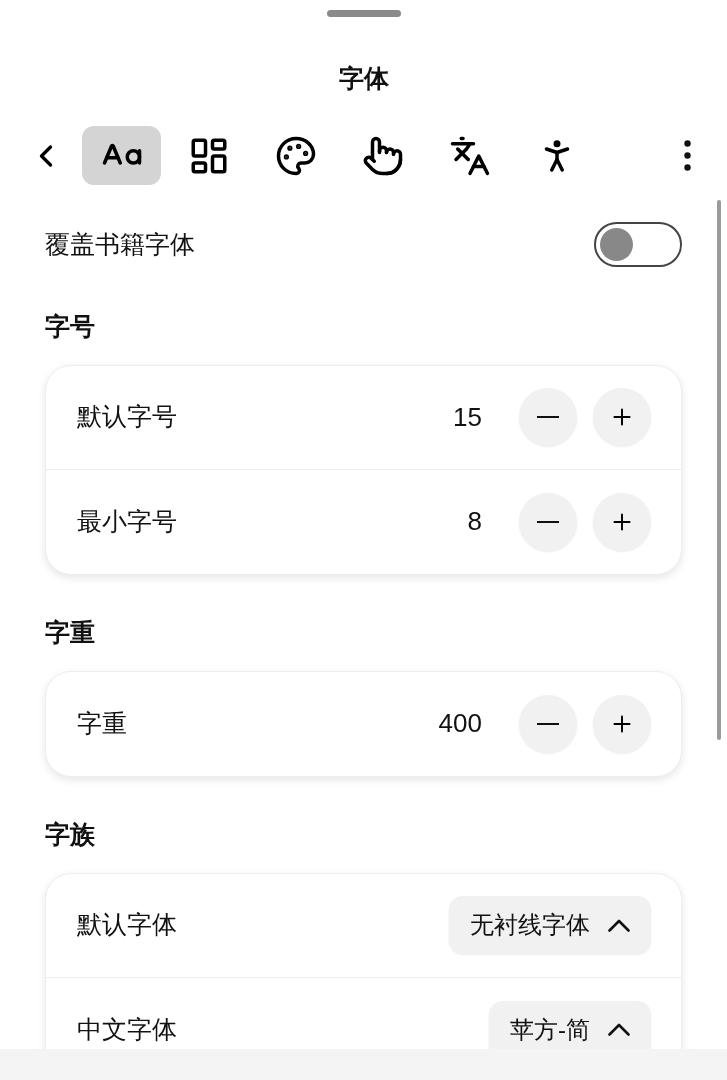 The height and width of the screenshot is (1080, 727). What do you see at coordinates (70, 326) in the screenshot?
I see `section-heading: 字号` at bounding box center [70, 326].